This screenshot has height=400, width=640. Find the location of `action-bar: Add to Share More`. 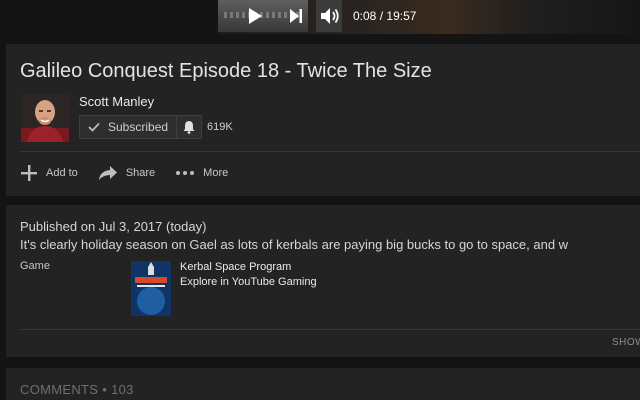

action-bar: Add to Share More is located at coordinates (134, 173).